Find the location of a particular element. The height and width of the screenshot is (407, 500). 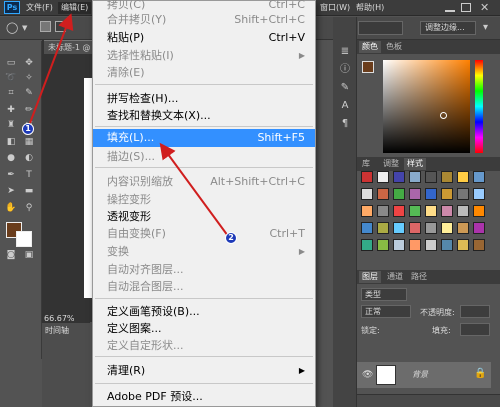

arrow-to-fill-item is located at coordinates (194, 189).